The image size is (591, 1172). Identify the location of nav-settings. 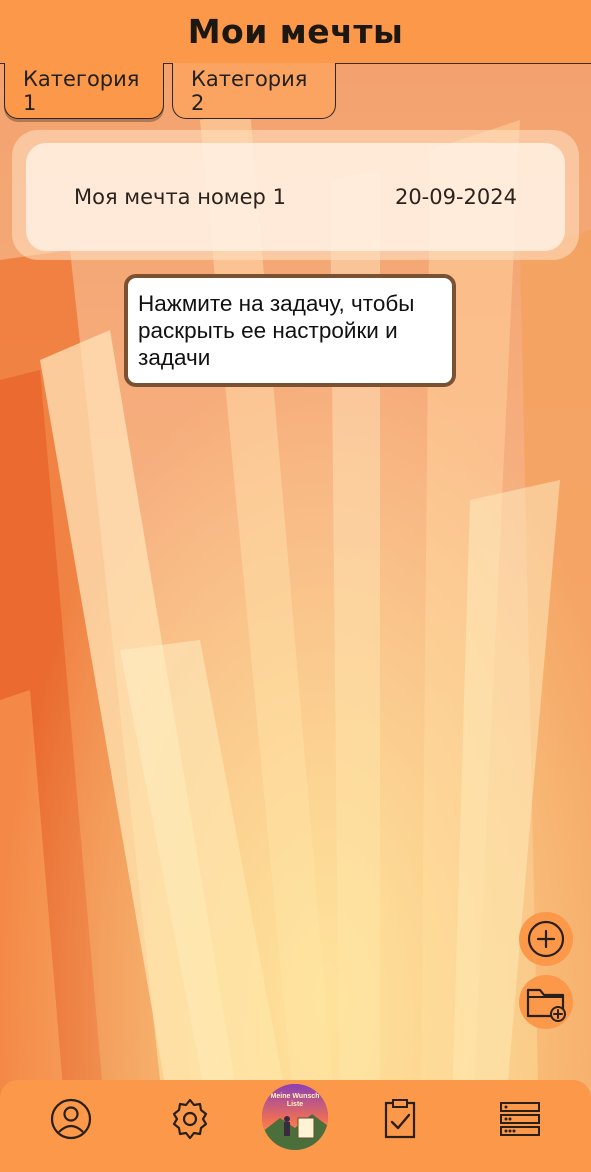
(190, 1119).